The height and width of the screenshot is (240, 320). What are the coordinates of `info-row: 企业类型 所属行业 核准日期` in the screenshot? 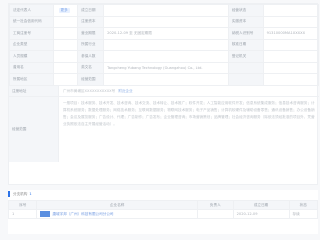 It's located at (164, 44).